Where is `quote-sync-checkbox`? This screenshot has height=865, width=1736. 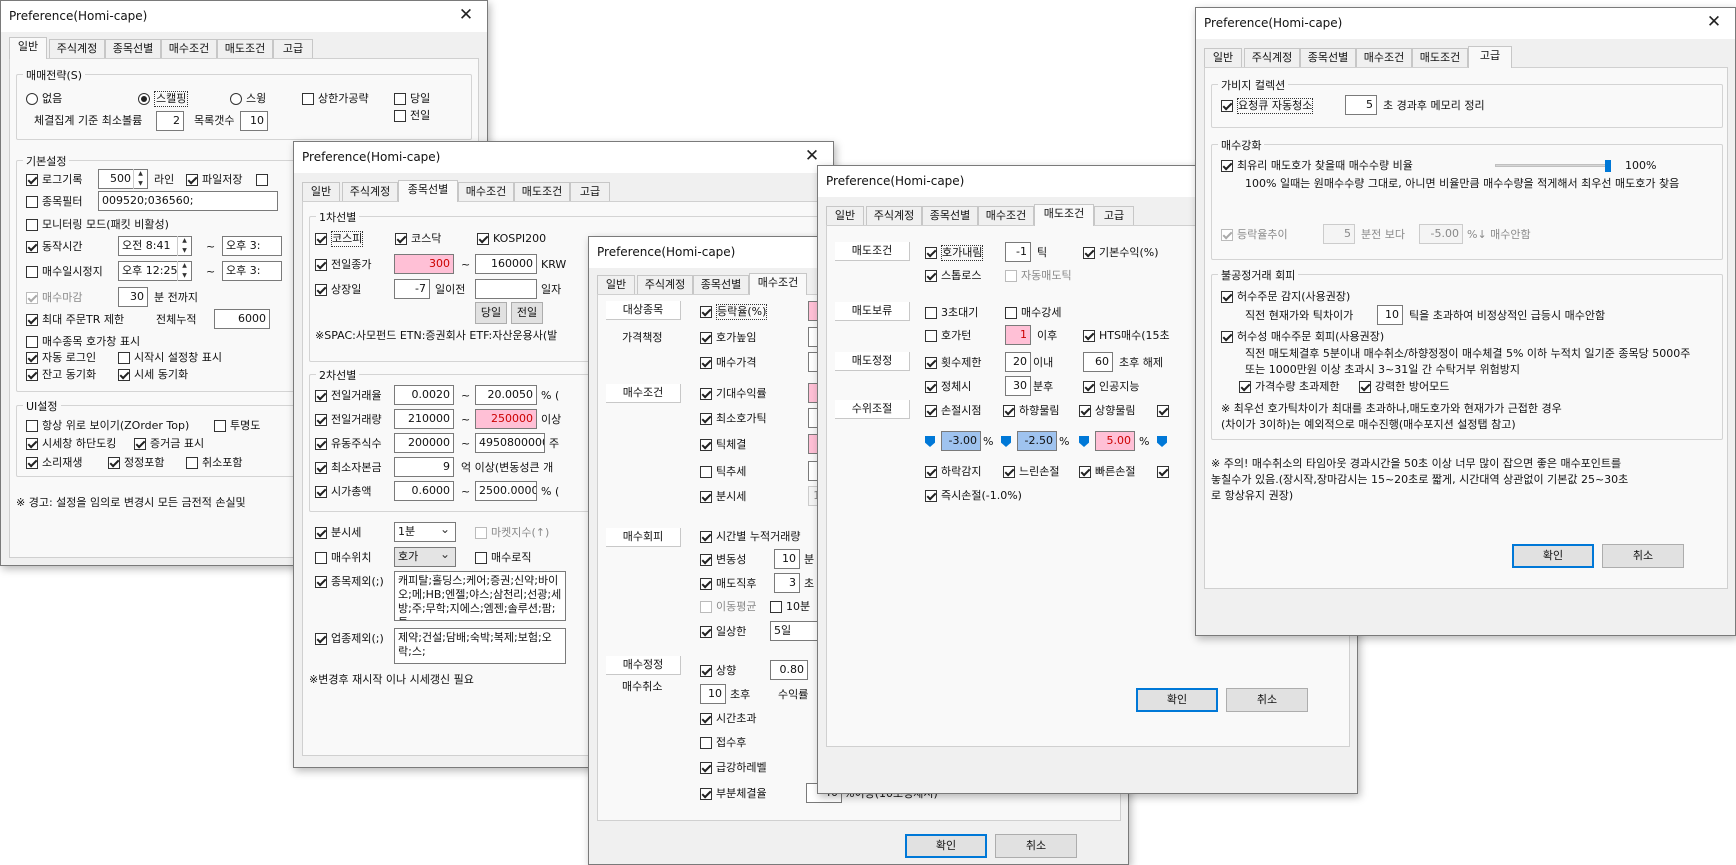
quote-sync-checkbox is located at coordinates (124, 375).